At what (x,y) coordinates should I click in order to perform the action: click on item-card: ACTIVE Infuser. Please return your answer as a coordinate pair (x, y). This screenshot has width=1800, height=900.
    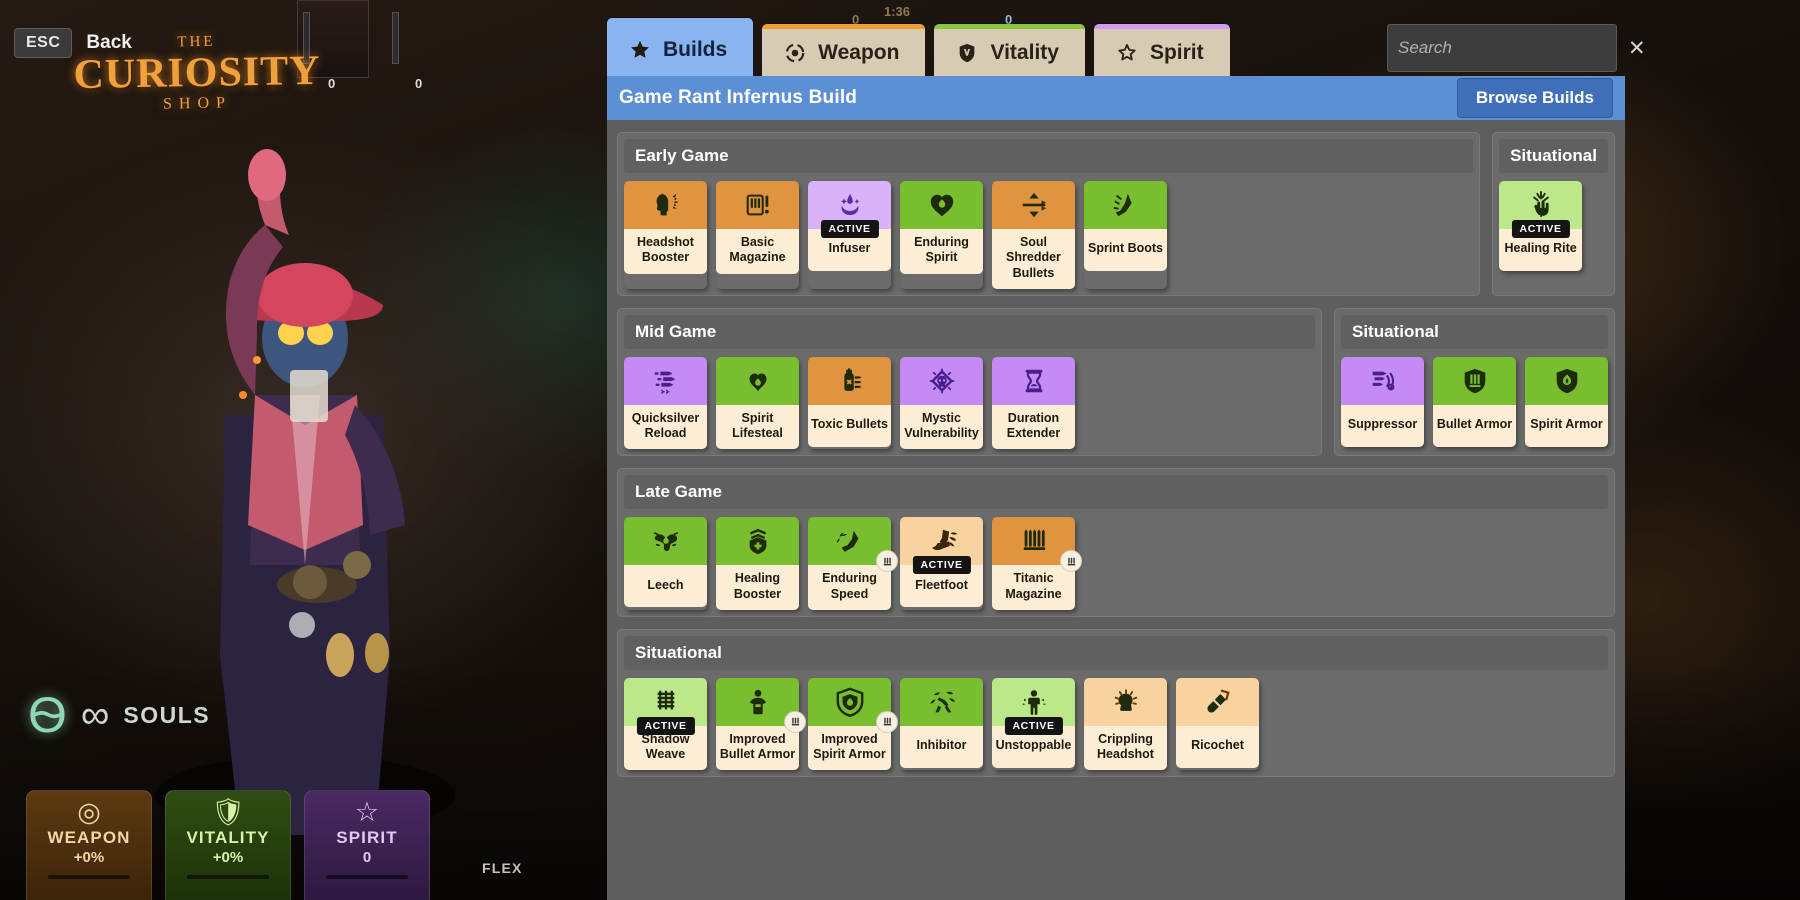
    Looking at the image, I should click on (849, 235).